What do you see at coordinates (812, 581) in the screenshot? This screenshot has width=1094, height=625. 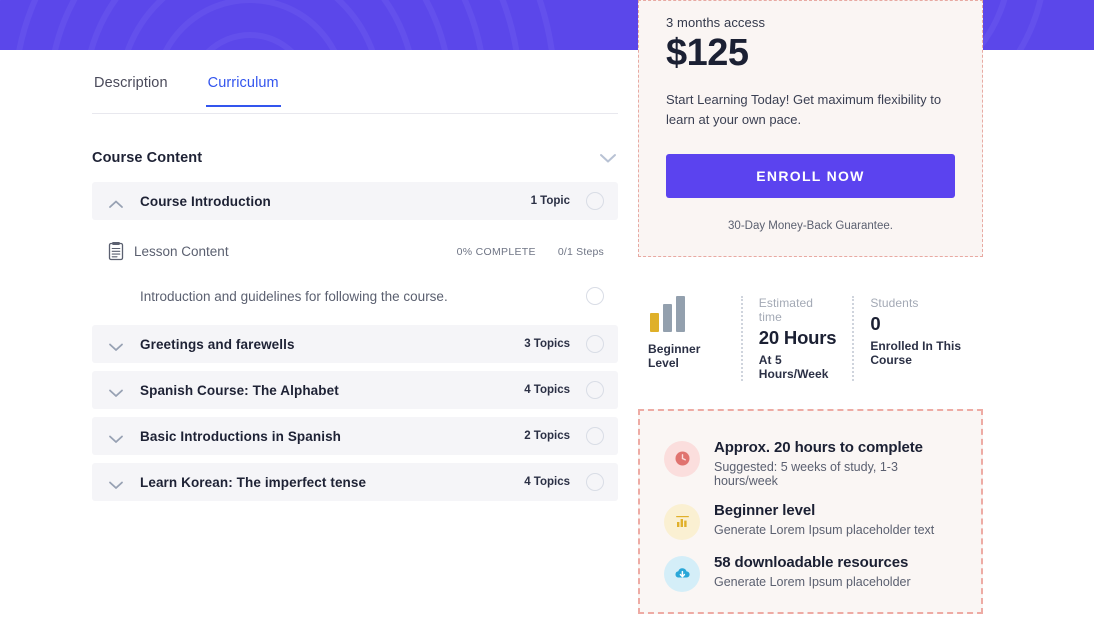 I see `feature-subtitle: Generate Lorem Ipsum placeholder` at bounding box center [812, 581].